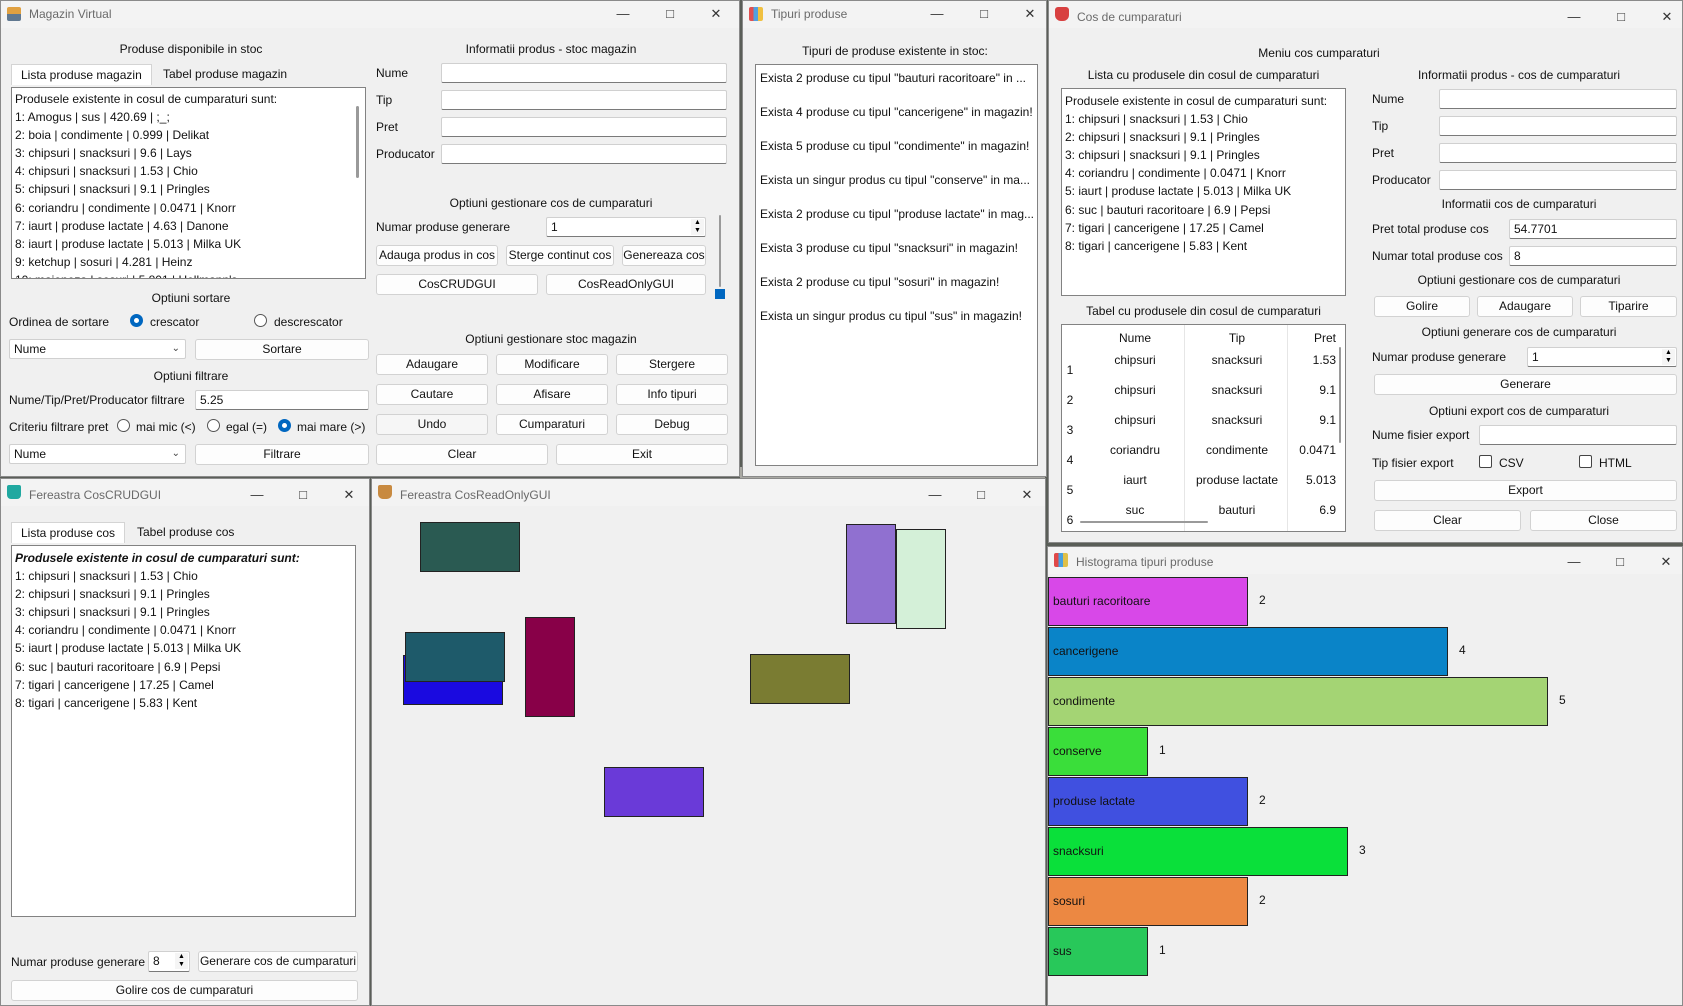  Describe the element at coordinates (183, 576) in the screenshot. I see `list-item: 1: chipsuri | snacksuri | 1.53 | Chio` at that location.